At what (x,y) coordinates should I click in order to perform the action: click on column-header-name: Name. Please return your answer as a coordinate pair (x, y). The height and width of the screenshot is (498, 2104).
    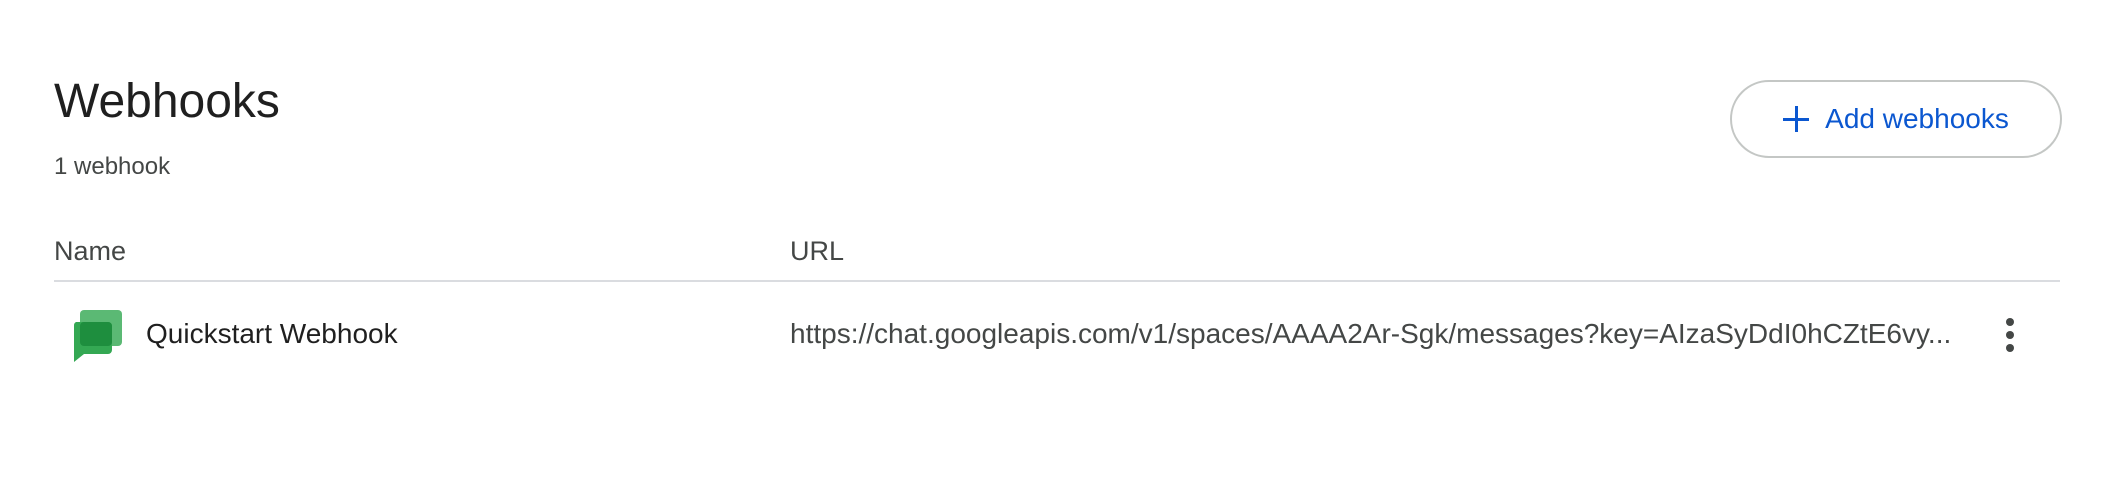
    Looking at the image, I should click on (90, 251).